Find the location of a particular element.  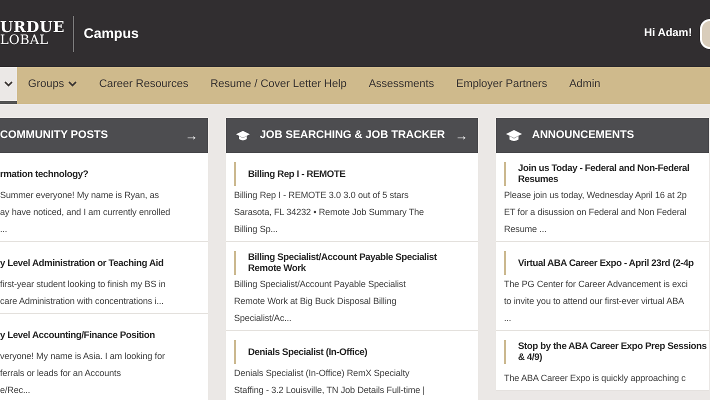

item-title: Billing Rep I - REMOTE is located at coordinates (290, 174).